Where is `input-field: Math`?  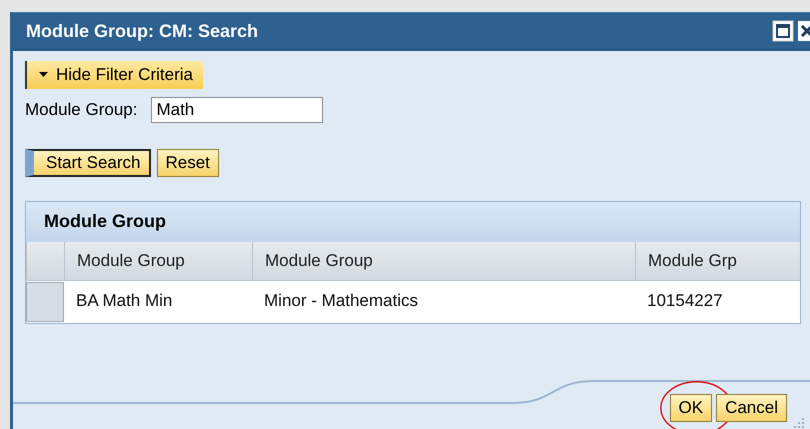
input-field: Math is located at coordinates (237, 110).